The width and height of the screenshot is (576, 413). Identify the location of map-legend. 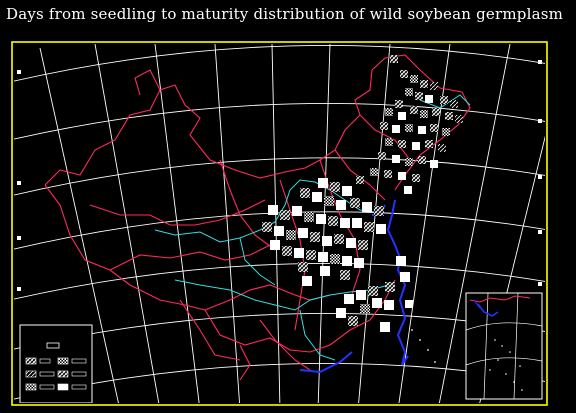
(56, 363).